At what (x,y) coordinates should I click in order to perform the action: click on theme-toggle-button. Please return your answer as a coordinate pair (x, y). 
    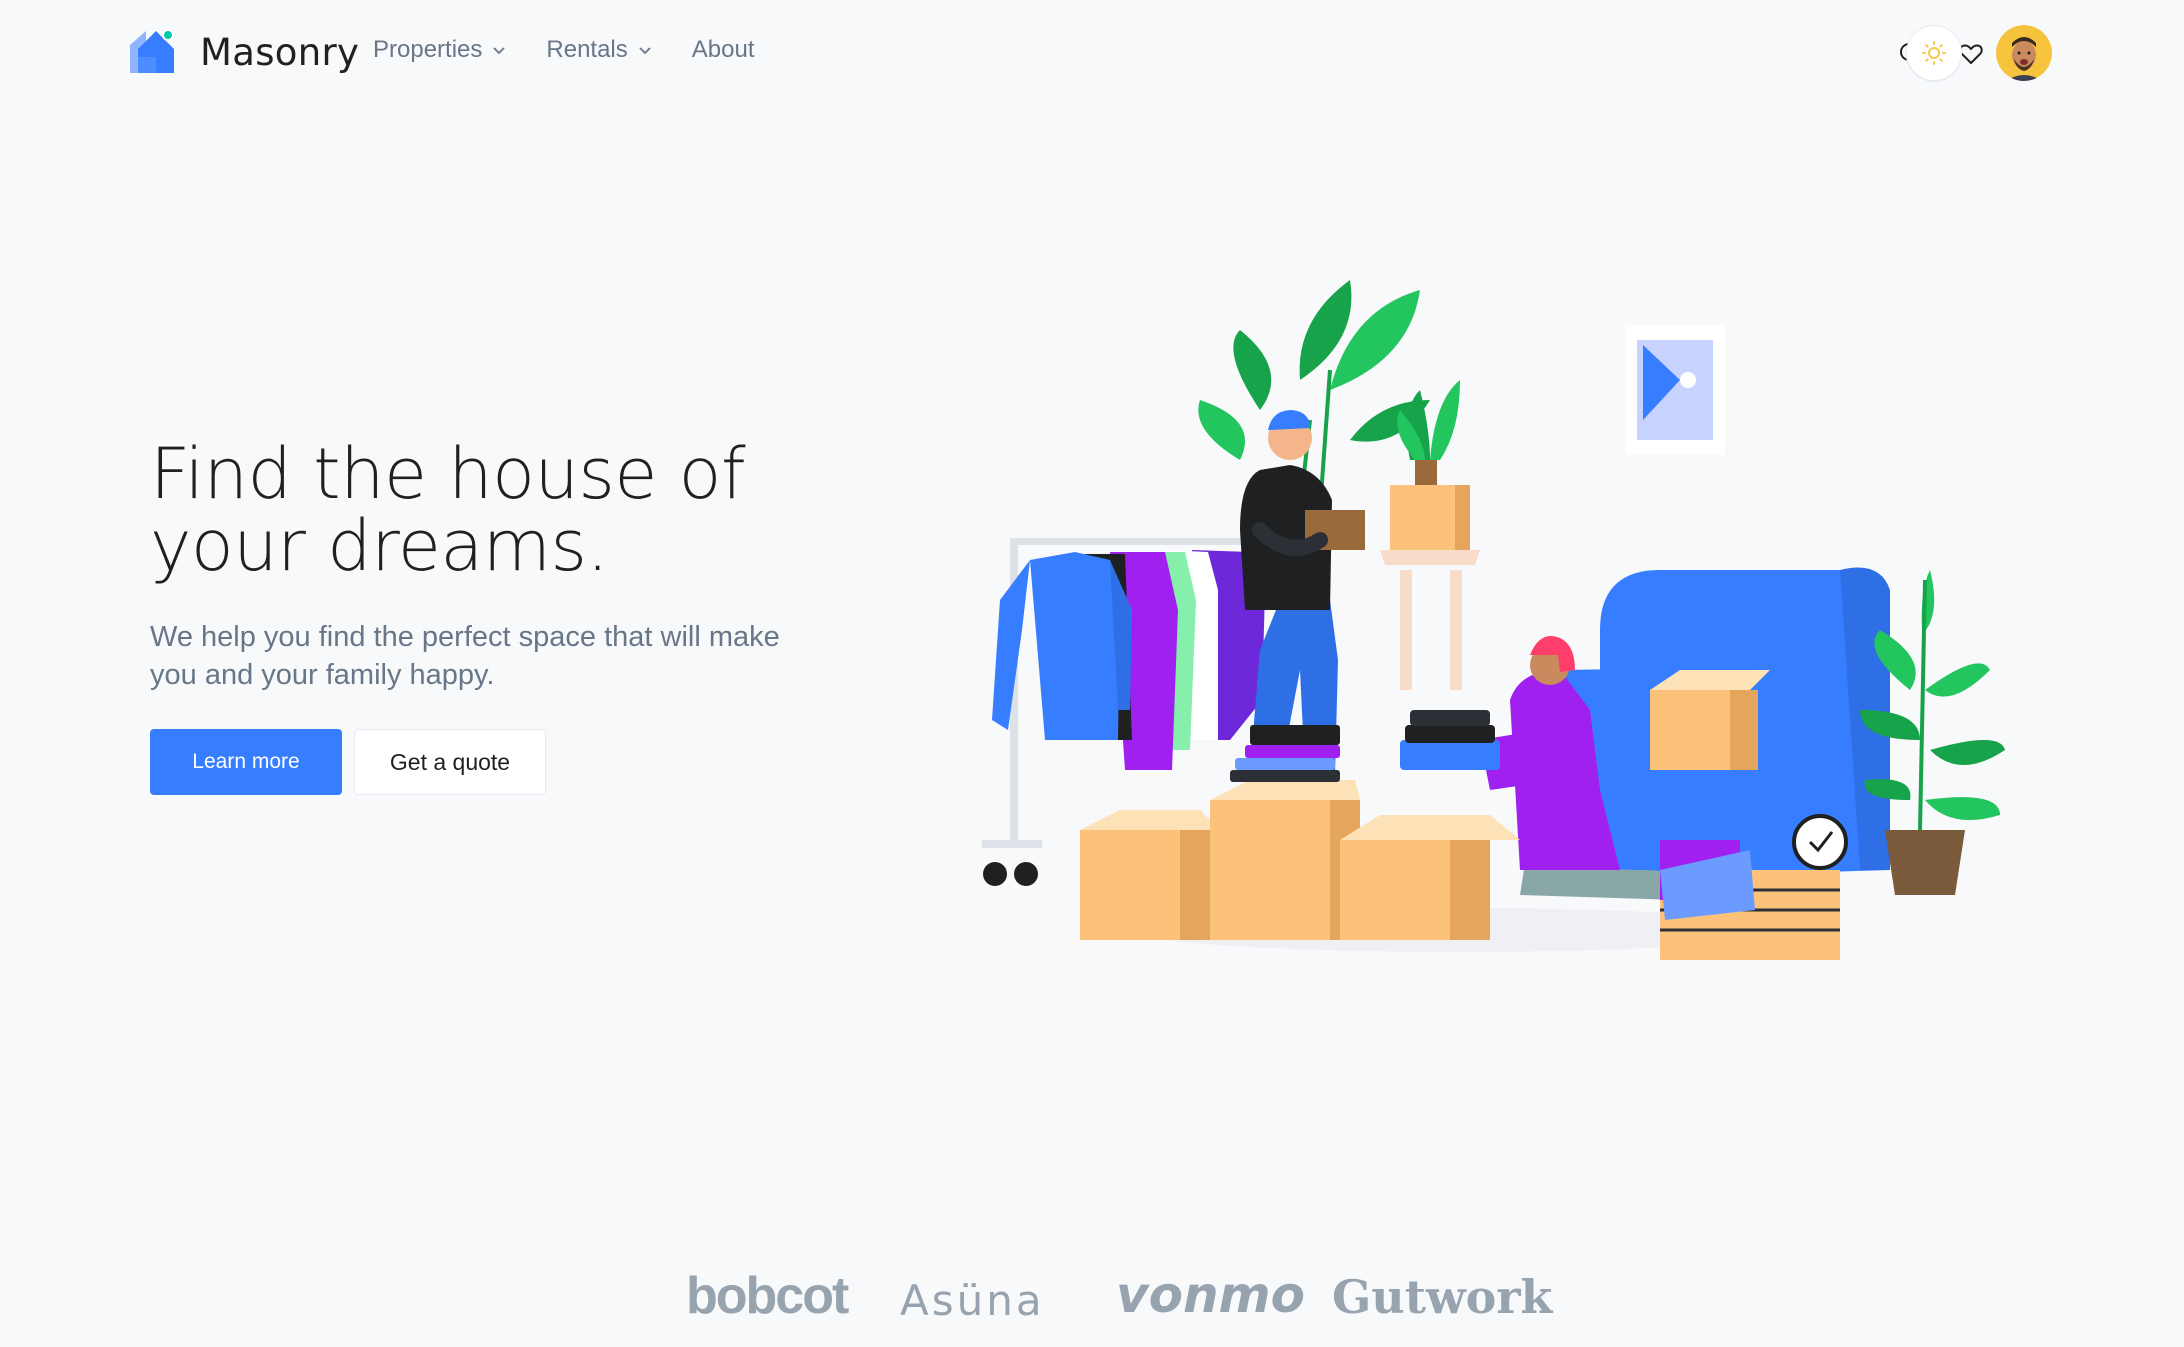
    Looking at the image, I should click on (1934, 53).